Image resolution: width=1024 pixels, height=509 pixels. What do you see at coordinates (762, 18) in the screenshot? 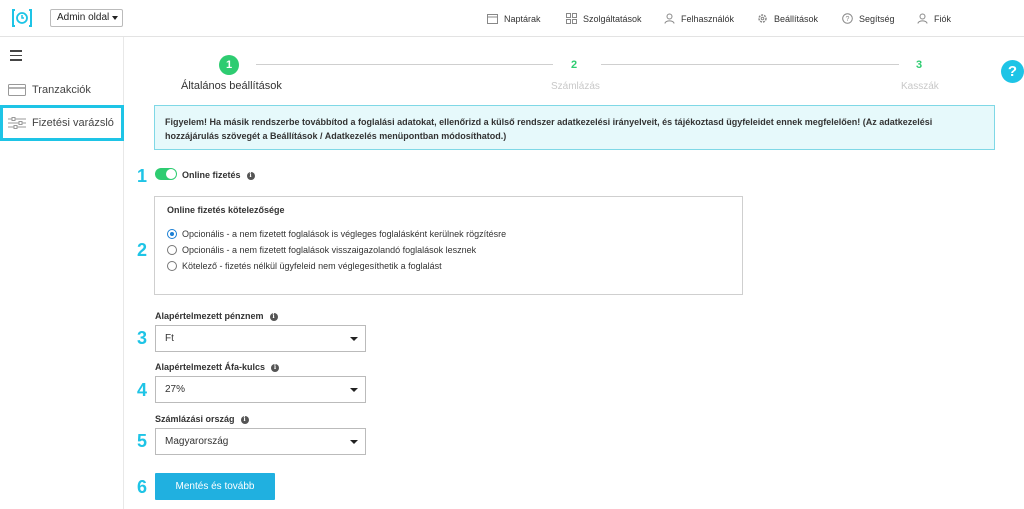
I see `gear-icon` at bounding box center [762, 18].